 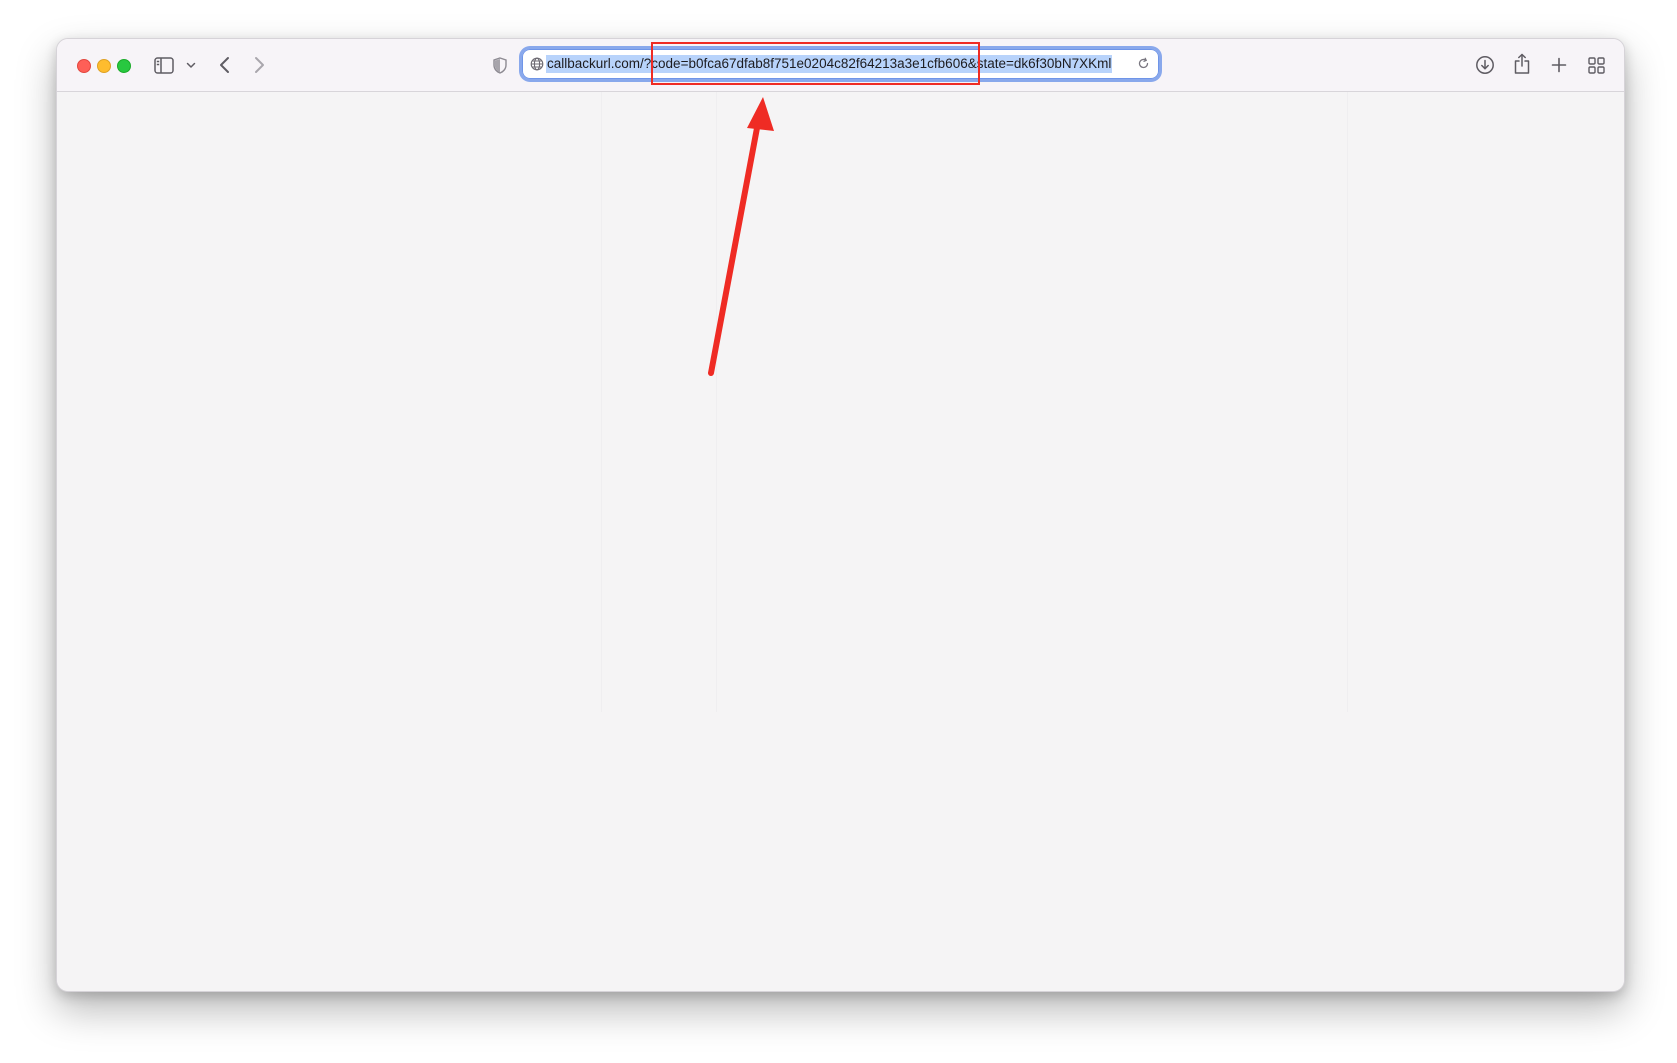 I want to click on plus-icon, so click(x=1559, y=65).